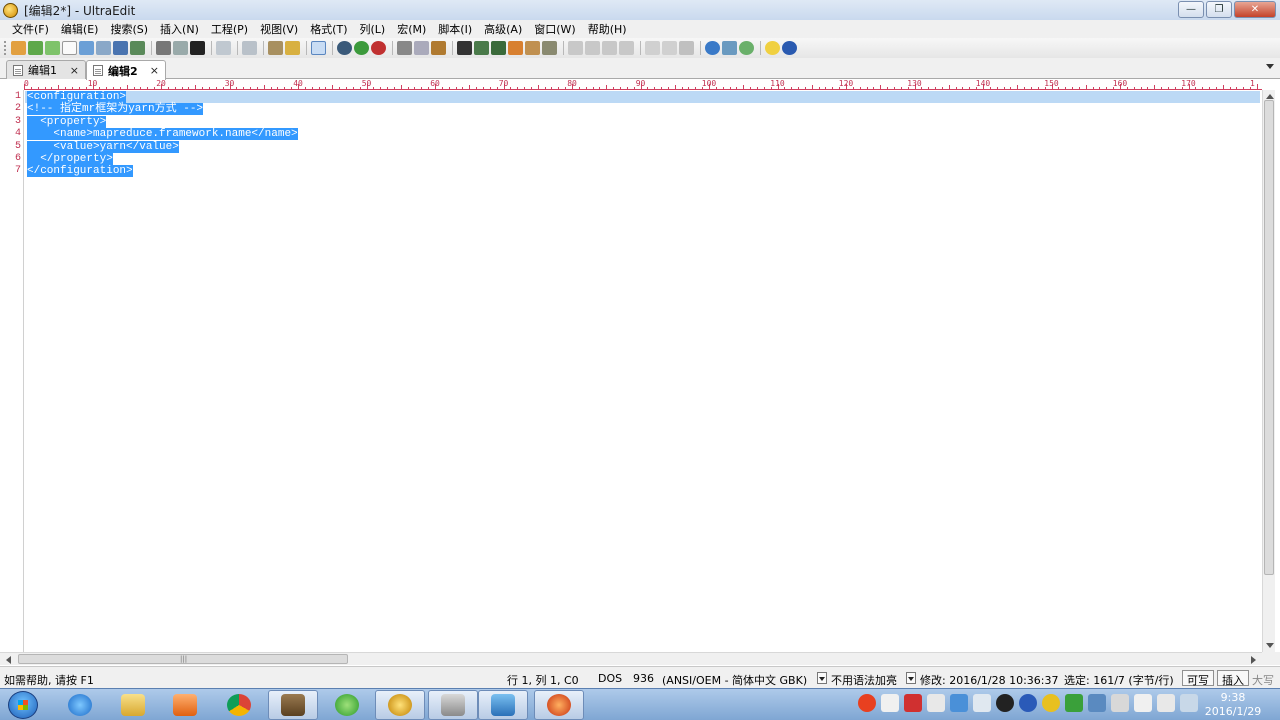 This screenshot has height=720, width=1280. Describe the element at coordinates (180, 48) in the screenshot. I see `print-preview-icon` at that location.